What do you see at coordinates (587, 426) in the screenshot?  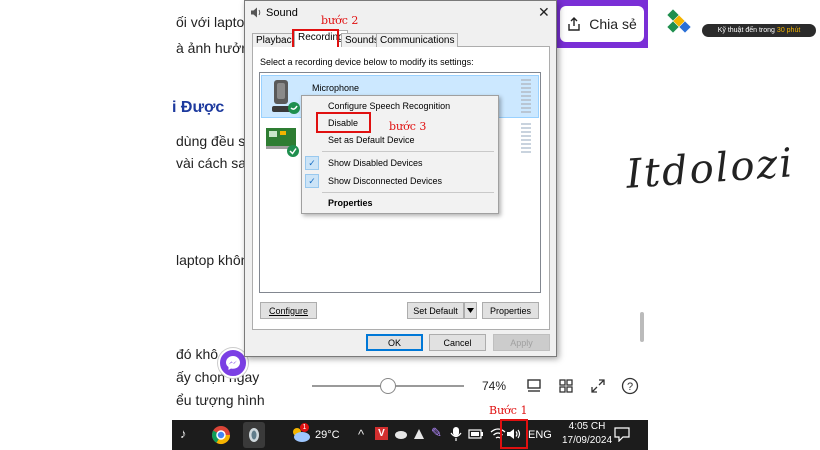 I see `clock-time: 4:05 CH` at bounding box center [587, 426].